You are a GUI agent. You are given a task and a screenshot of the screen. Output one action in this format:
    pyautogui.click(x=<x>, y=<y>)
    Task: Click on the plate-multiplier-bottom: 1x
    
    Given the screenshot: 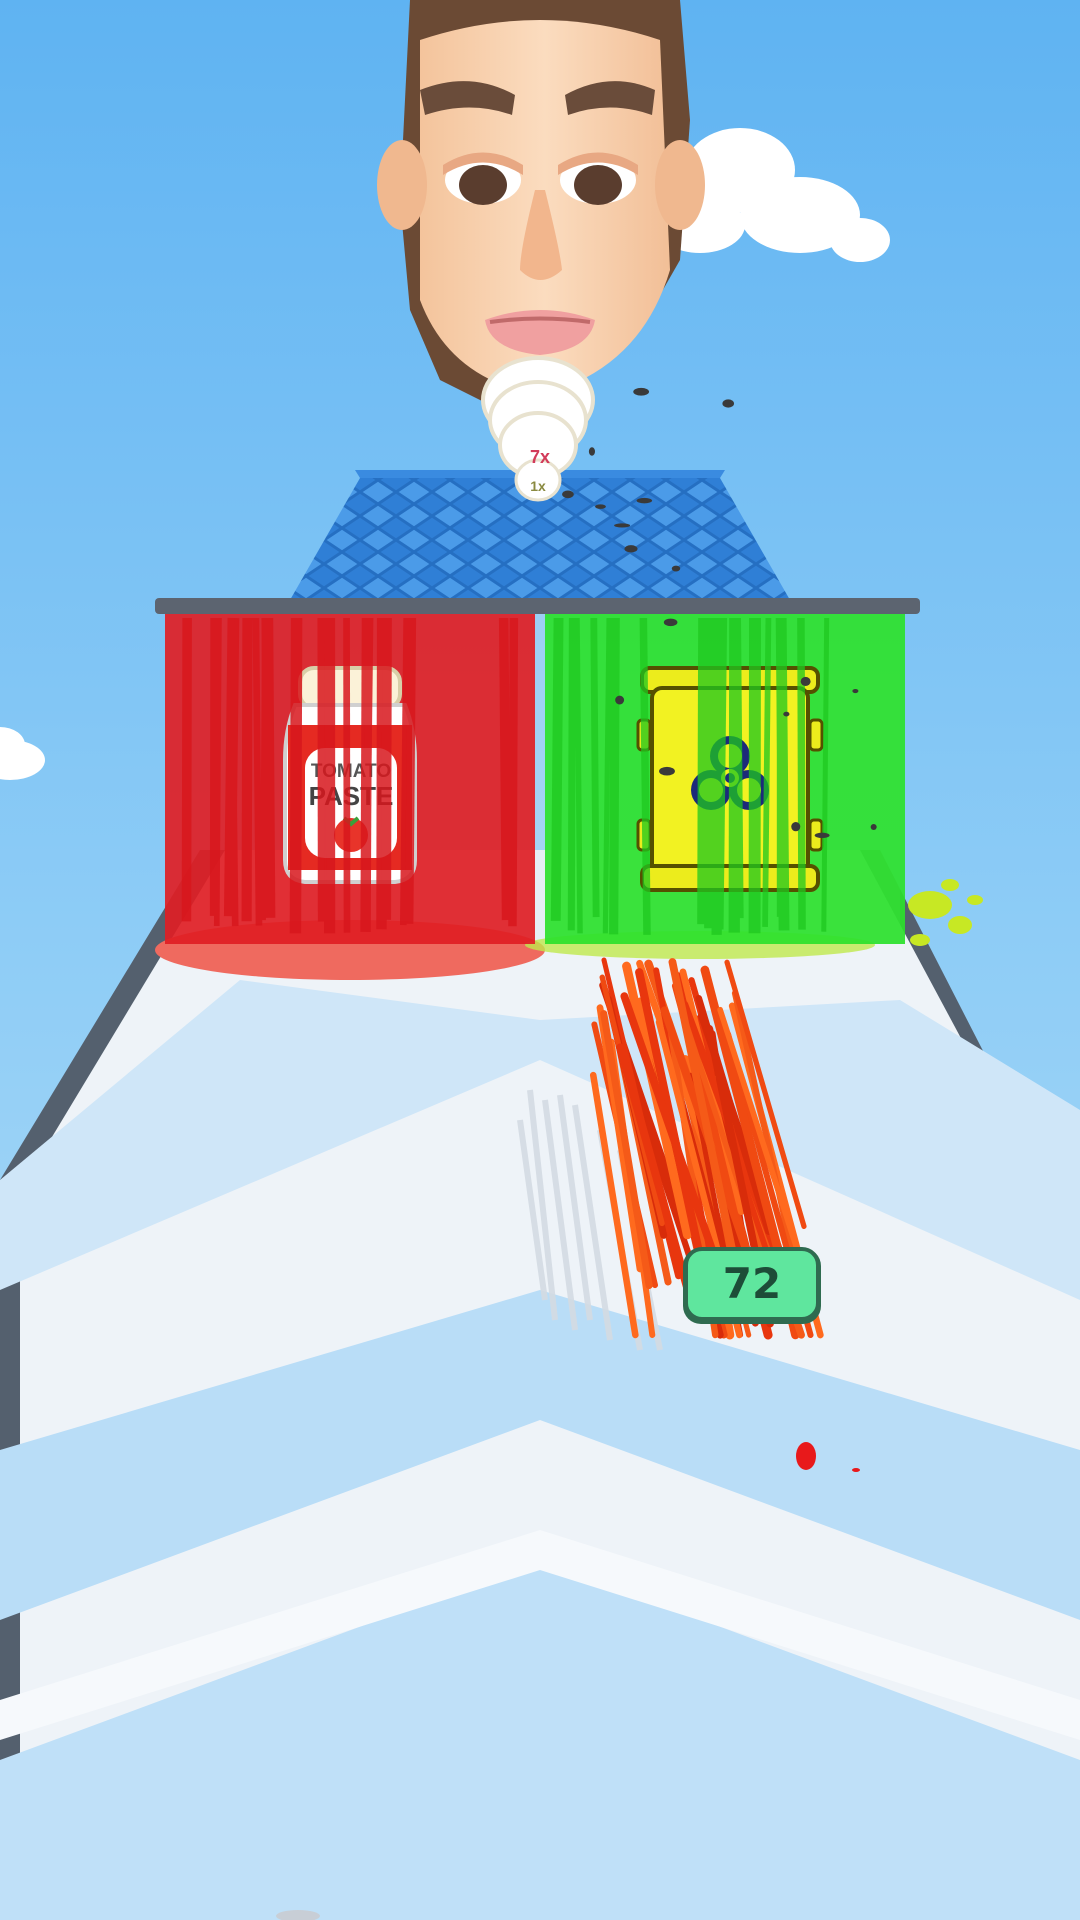 What is the action you would take?
    pyautogui.click(x=538, y=486)
    